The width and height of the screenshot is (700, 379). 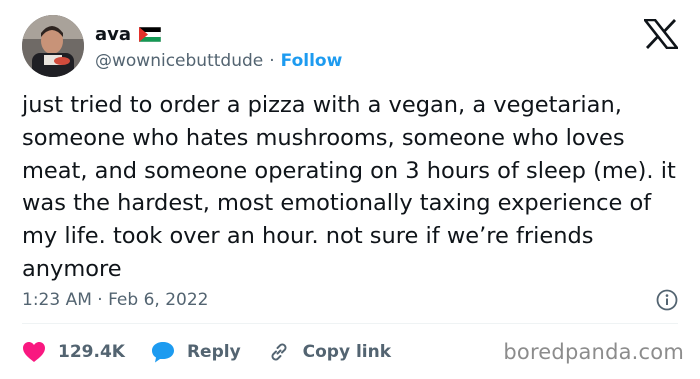 What do you see at coordinates (150, 34) in the screenshot?
I see `palestine-flag-icon` at bounding box center [150, 34].